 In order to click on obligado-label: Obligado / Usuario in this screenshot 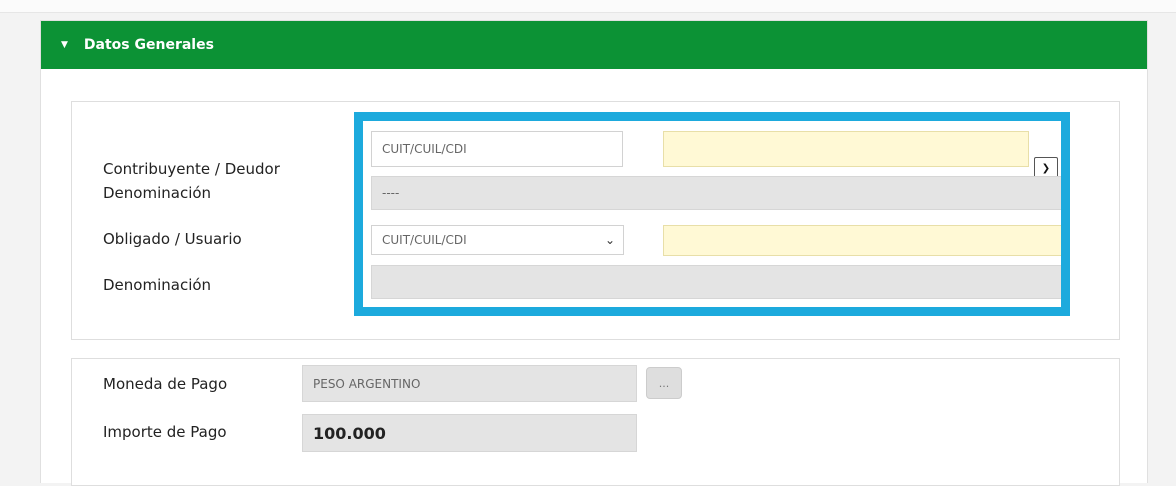, I will do `click(172, 239)`.